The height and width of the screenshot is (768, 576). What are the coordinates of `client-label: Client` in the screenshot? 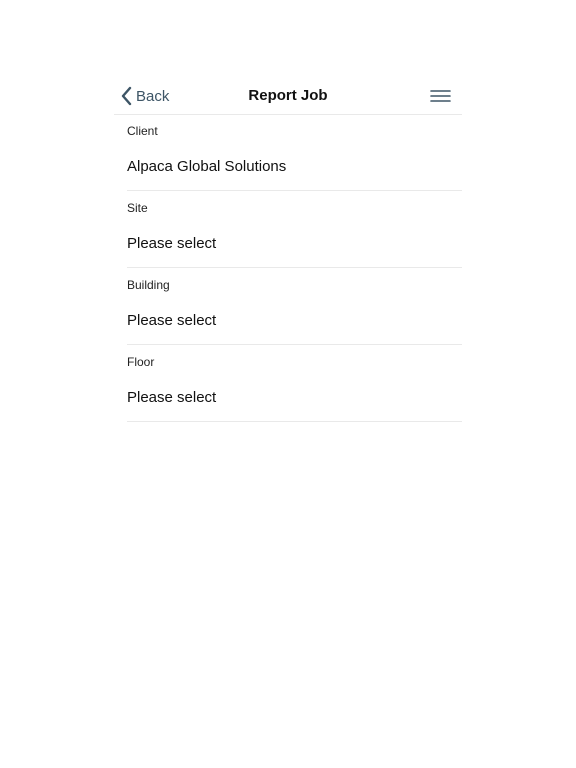 It's located at (142, 131).